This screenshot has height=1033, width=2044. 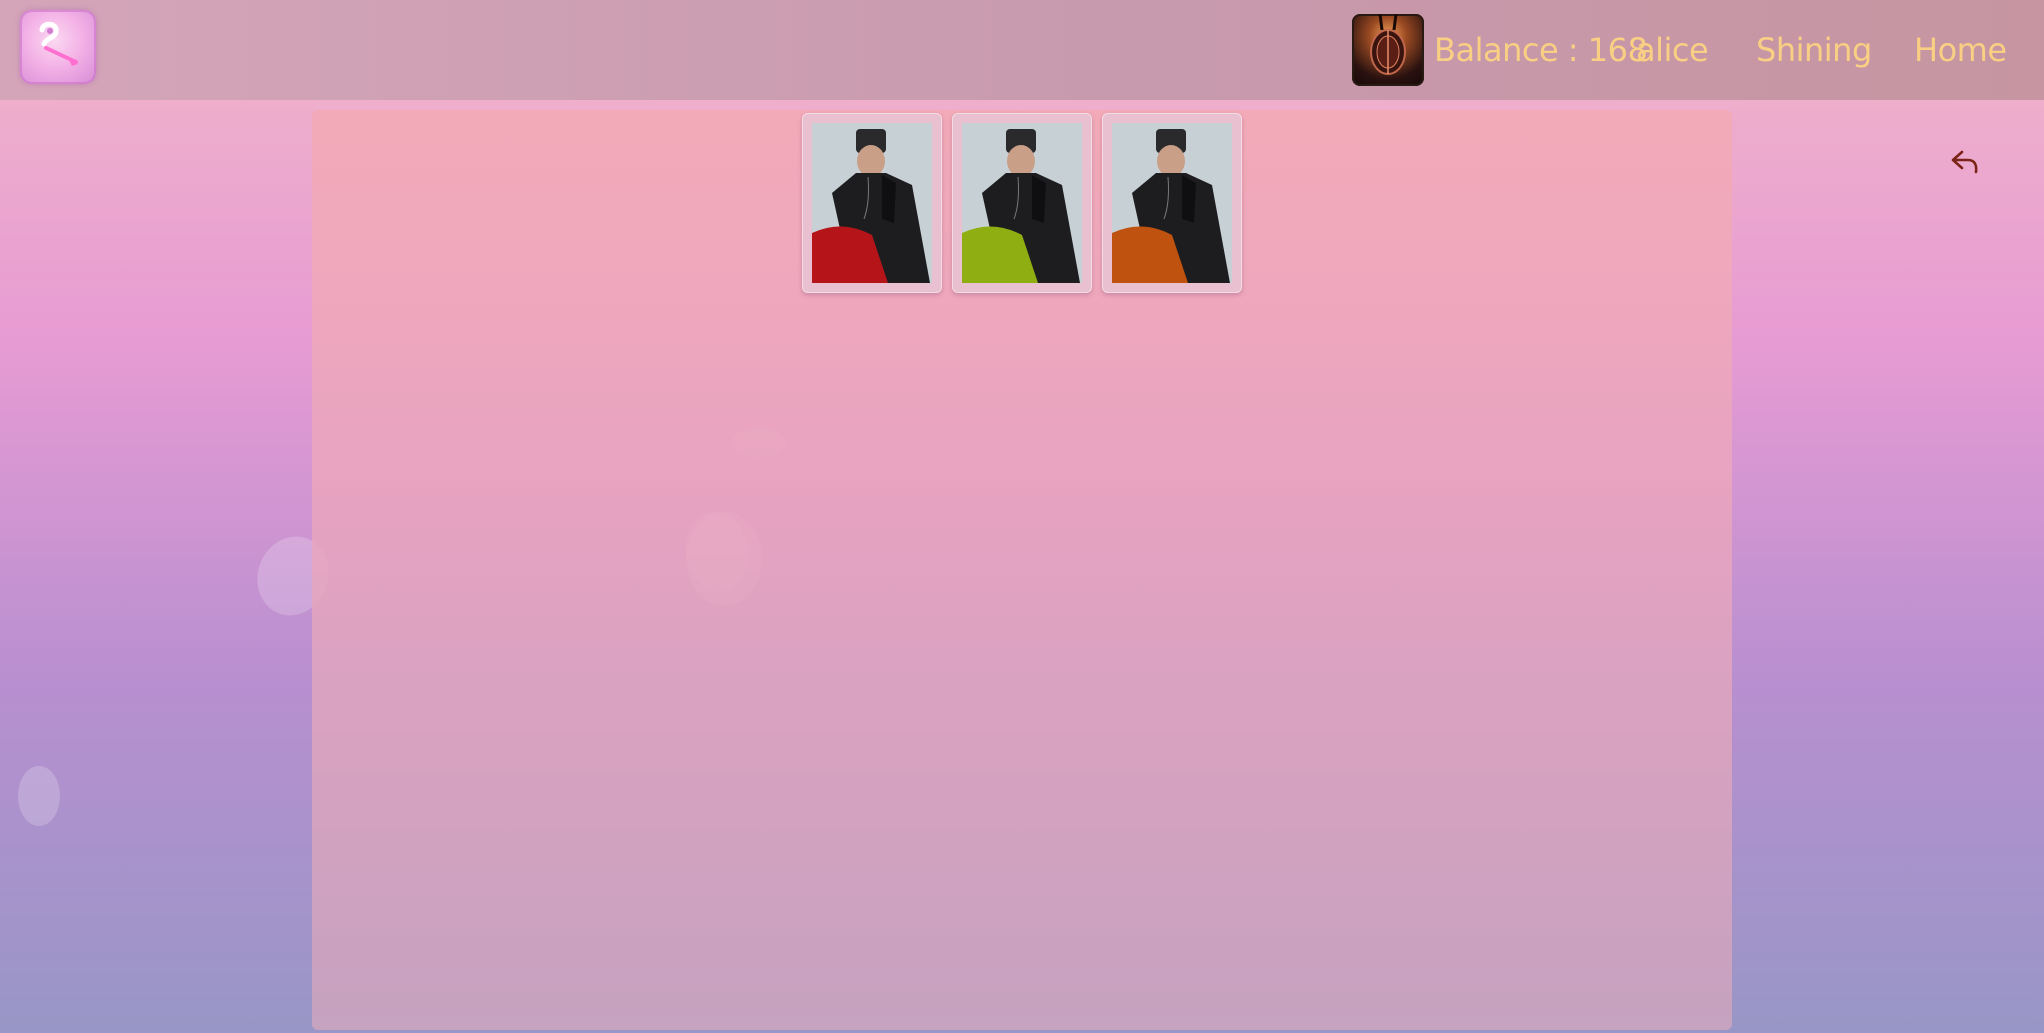 What do you see at coordinates (1541, 50) in the screenshot?
I see `balance-display: Balance : 168` at bounding box center [1541, 50].